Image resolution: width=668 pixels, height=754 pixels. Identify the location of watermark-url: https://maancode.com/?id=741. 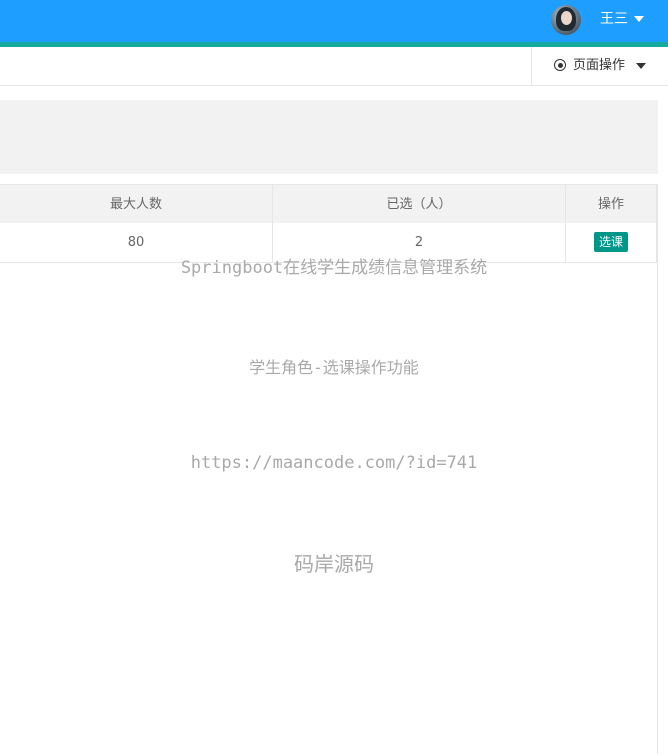
(334, 463).